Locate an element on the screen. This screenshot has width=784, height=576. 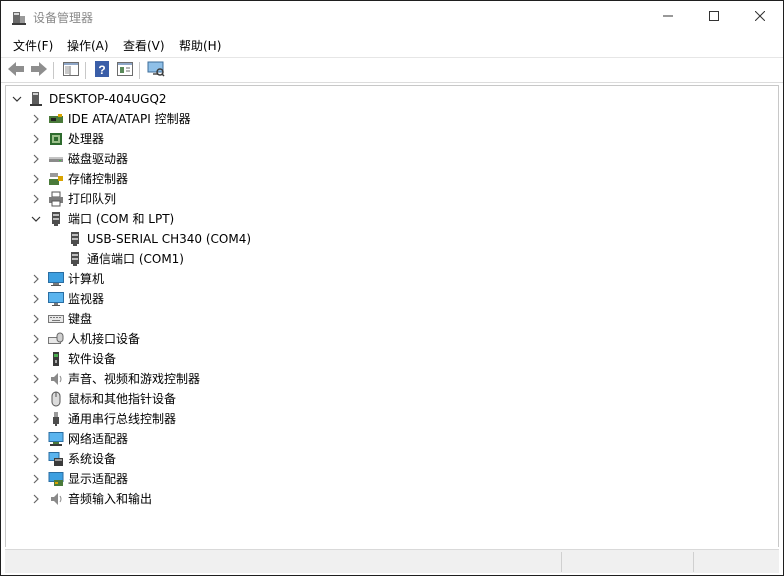
close-button is located at coordinates (760, 17).